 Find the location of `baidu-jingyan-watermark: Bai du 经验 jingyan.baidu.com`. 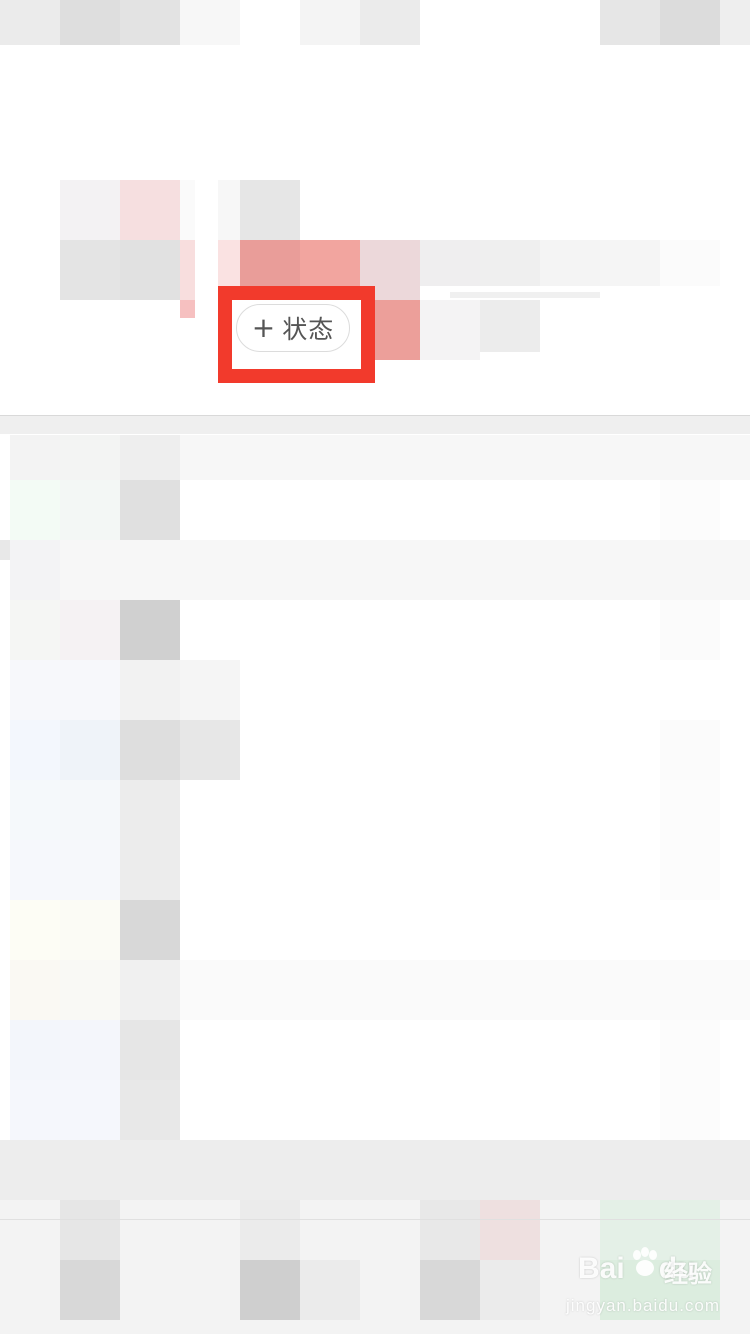

baidu-jingyan-watermark: Bai du 经验 jingyan.baidu.com is located at coordinates (644, 1284).